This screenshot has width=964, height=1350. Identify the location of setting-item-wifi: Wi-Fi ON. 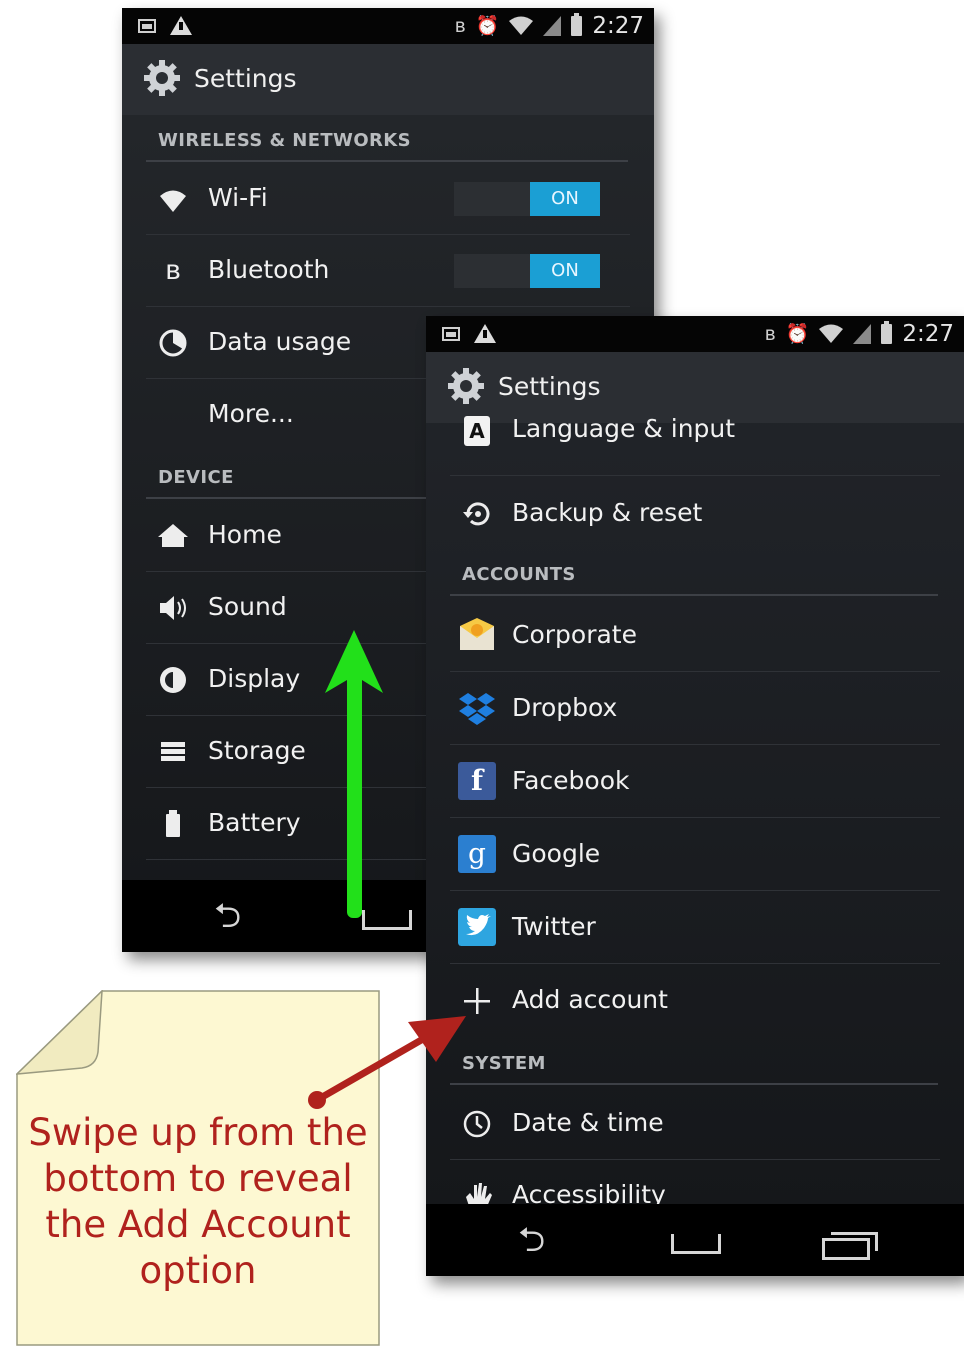
(388, 199).